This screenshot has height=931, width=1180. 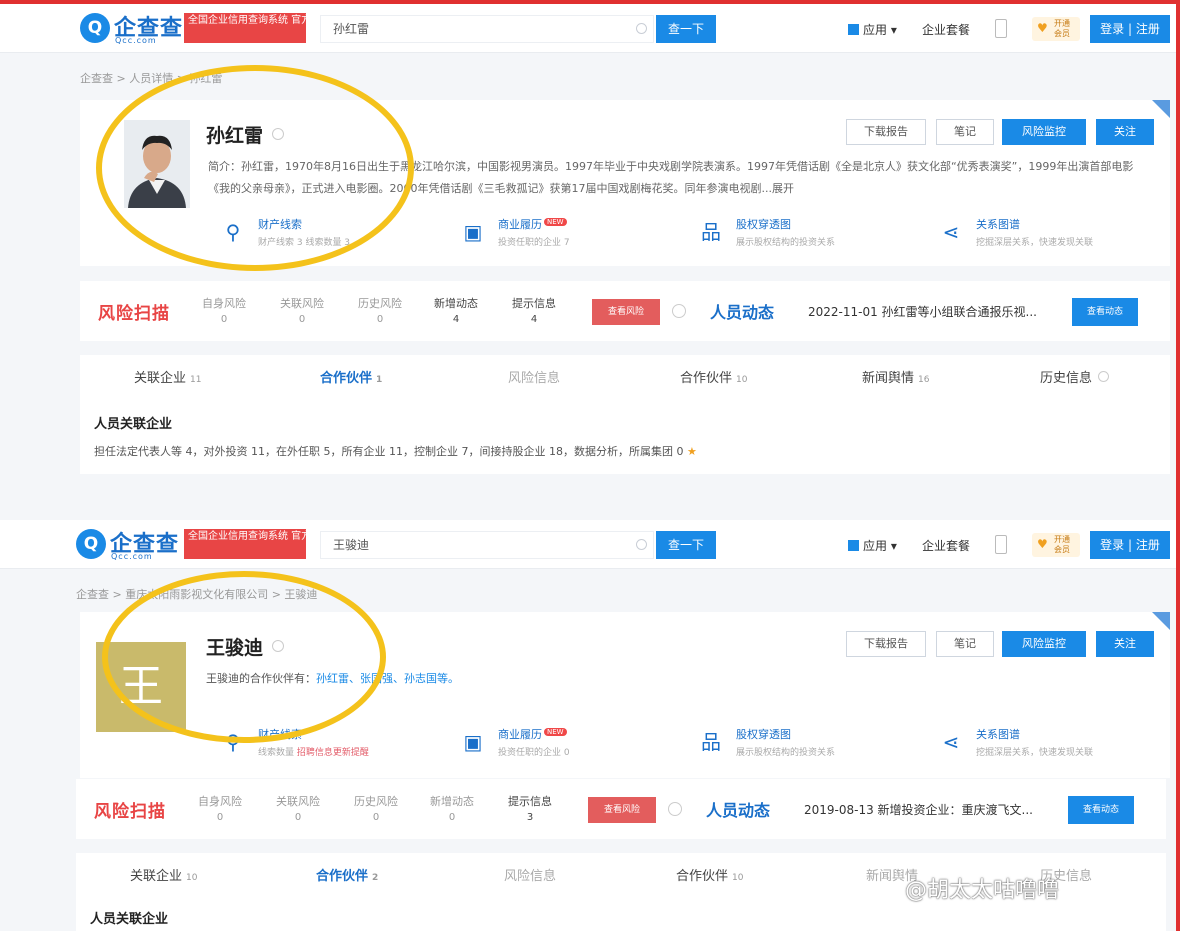 What do you see at coordinates (160, 378) in the screenshot?
I see `tab-label: 关联企业` at bounding box center [160, 378].